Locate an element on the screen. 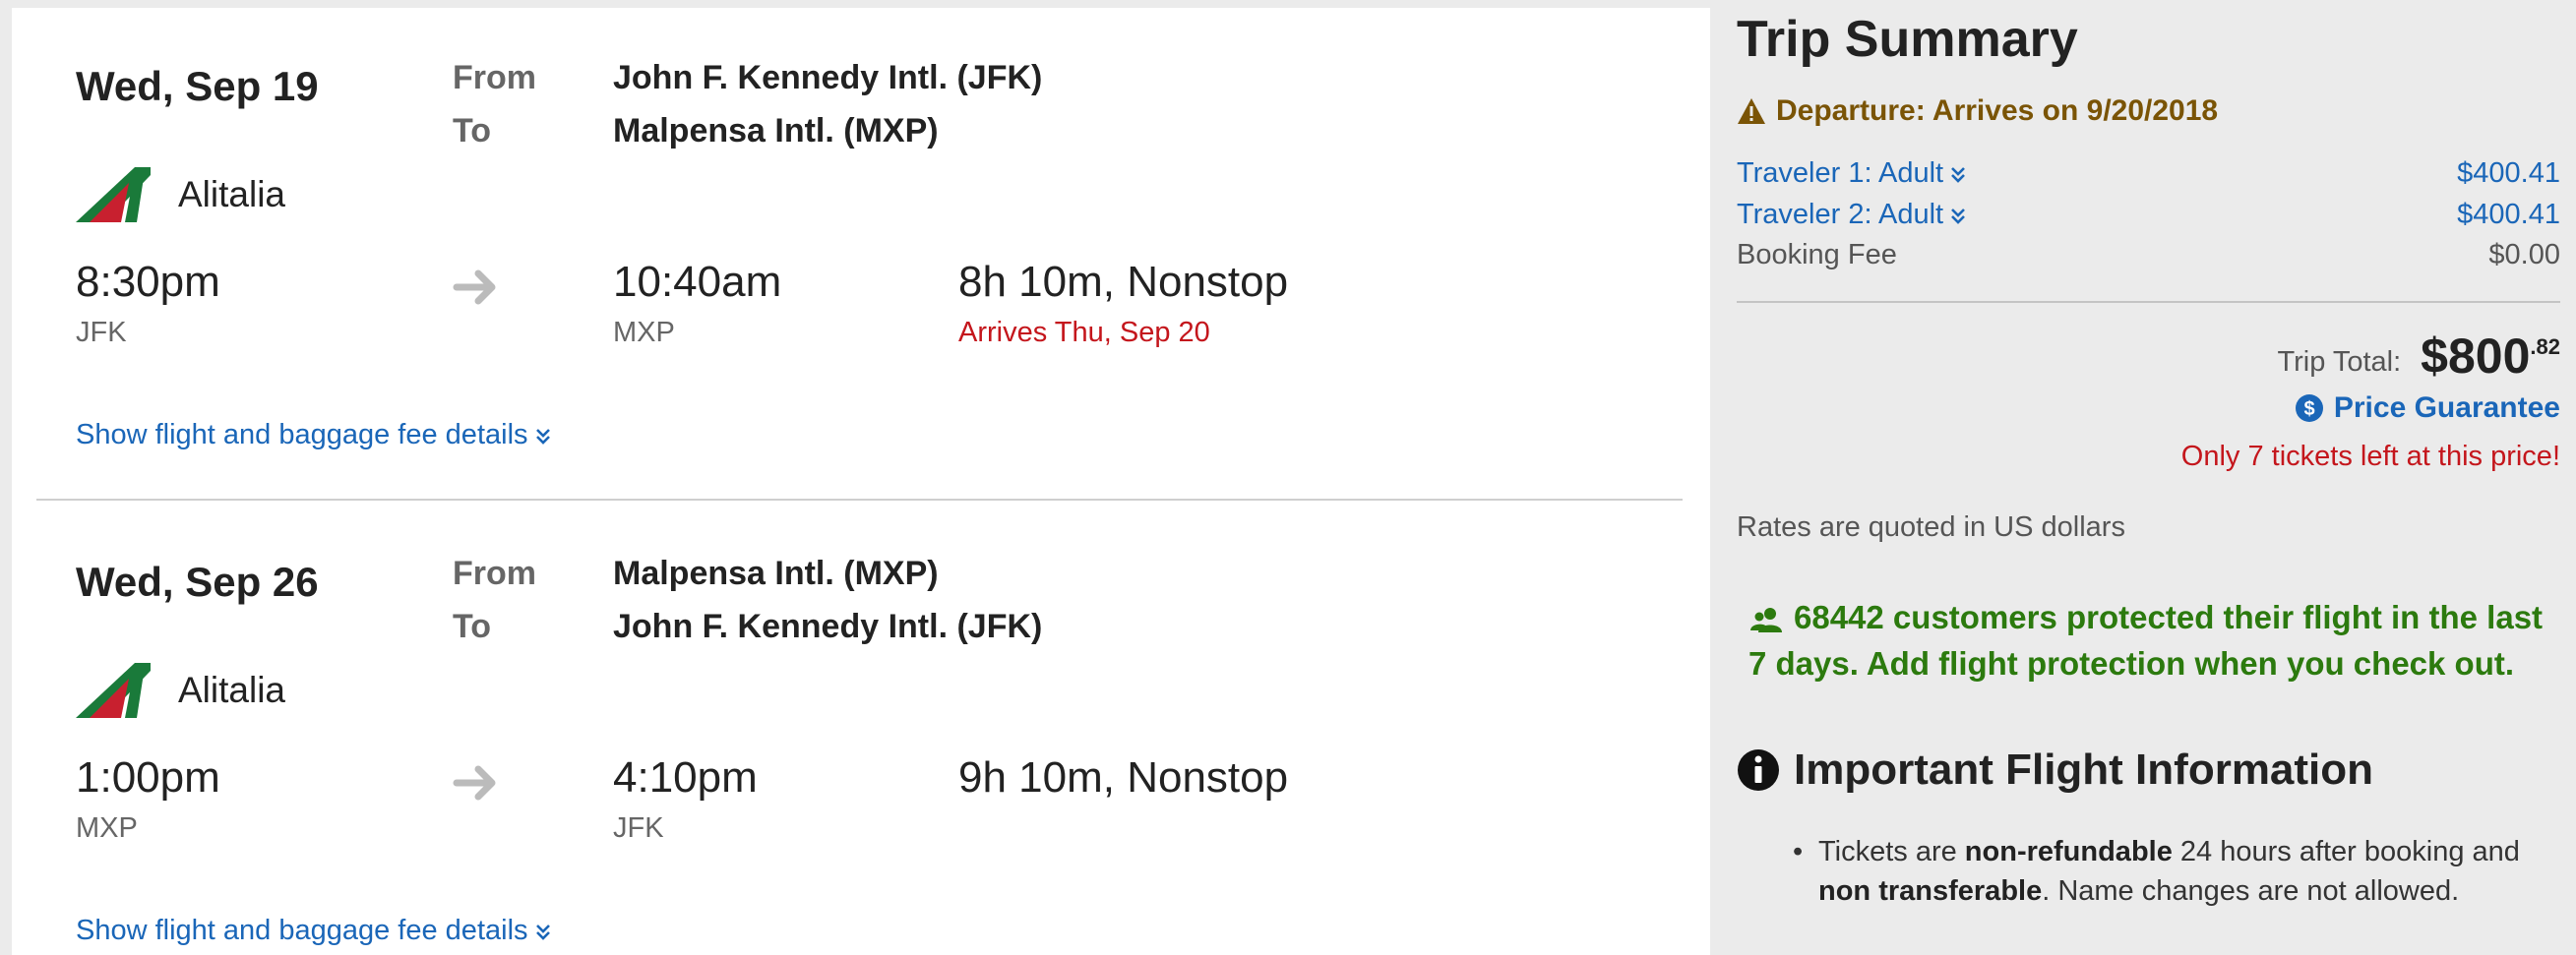  leg-date: Wed, Sep 19 is located at coordinates (197, 86).